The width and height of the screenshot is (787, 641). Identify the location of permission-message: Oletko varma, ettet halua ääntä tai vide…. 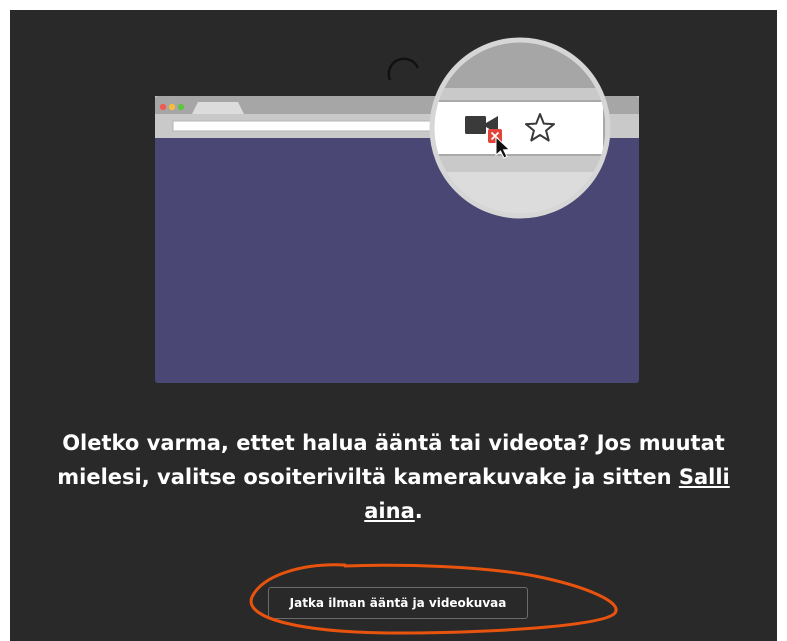
(393, 477).